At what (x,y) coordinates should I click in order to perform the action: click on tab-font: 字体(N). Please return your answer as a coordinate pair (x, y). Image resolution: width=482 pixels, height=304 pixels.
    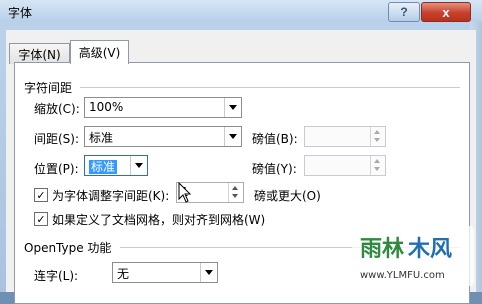
    Looking at the image, I should click on (39, 53).